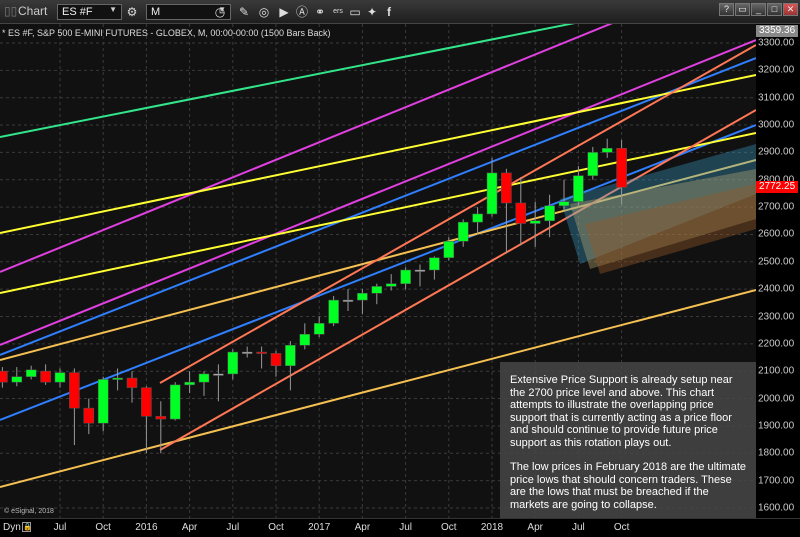 The height and width of the screenshot is (537, 800). I want to click on y-tick-label: 1600.00, so click(776, 508).